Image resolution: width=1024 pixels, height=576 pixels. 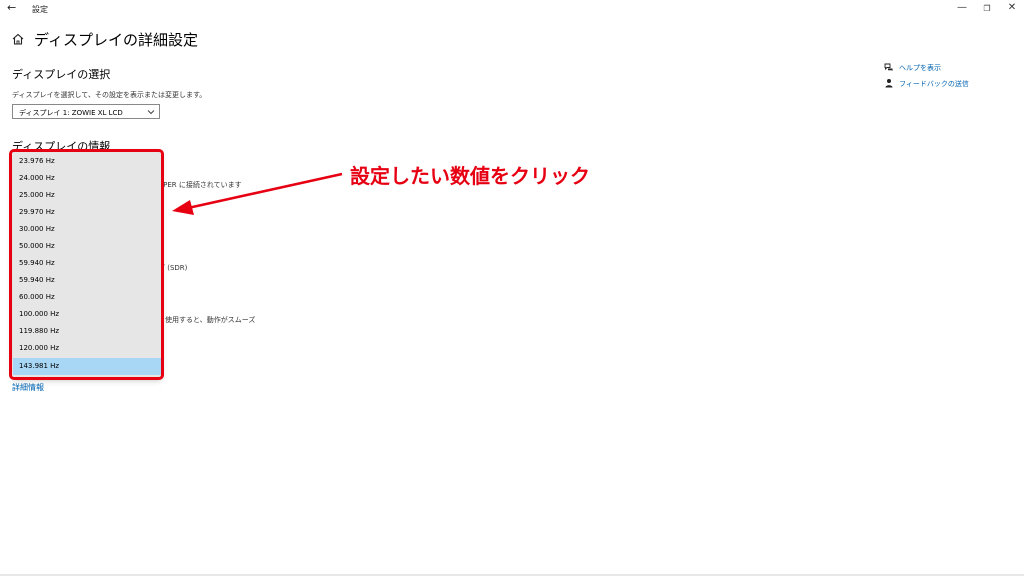 I want to click on display-select-heading: ディスプレイの選択, so click(x=61, y=74).